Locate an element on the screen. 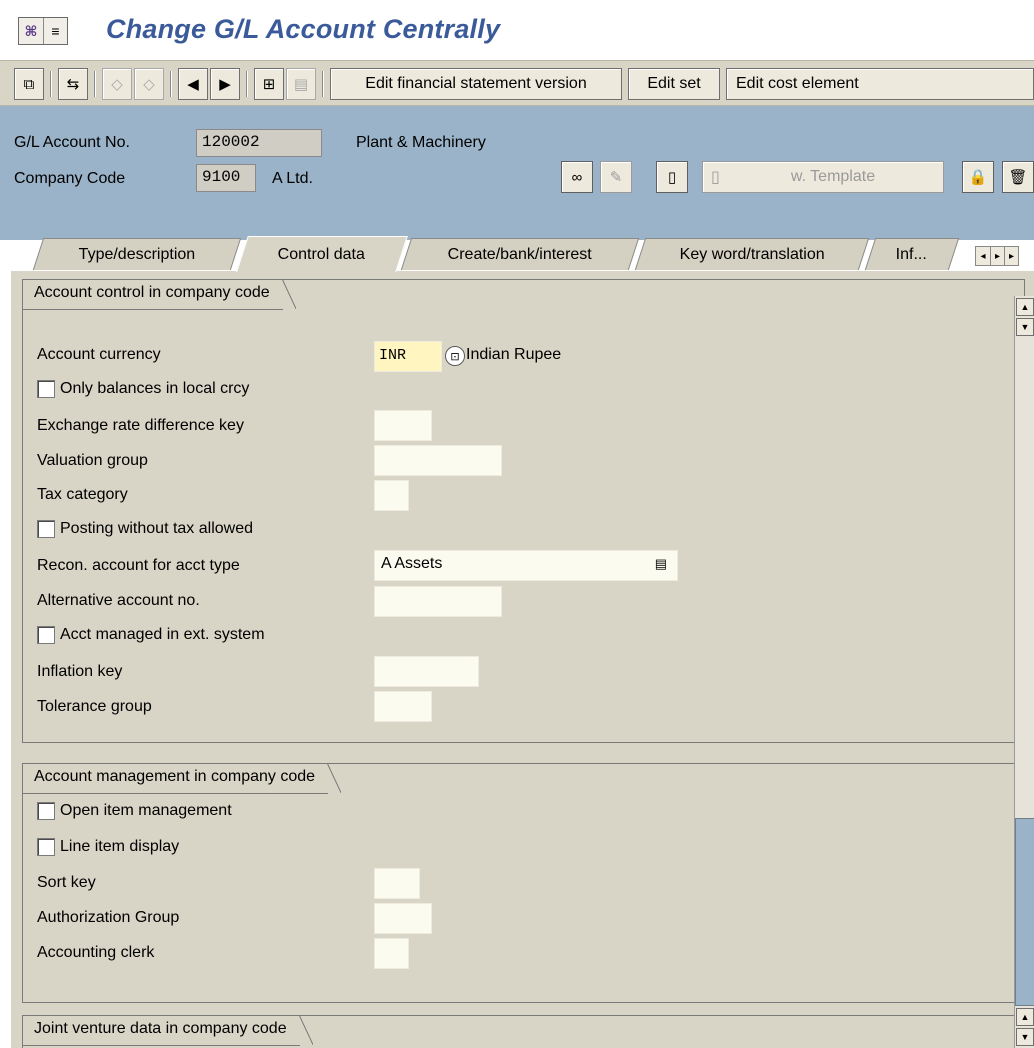 The width and height of the screenshot is (1034, 1048). account-currency-label: Account currency is located at coordinates (99, 354).